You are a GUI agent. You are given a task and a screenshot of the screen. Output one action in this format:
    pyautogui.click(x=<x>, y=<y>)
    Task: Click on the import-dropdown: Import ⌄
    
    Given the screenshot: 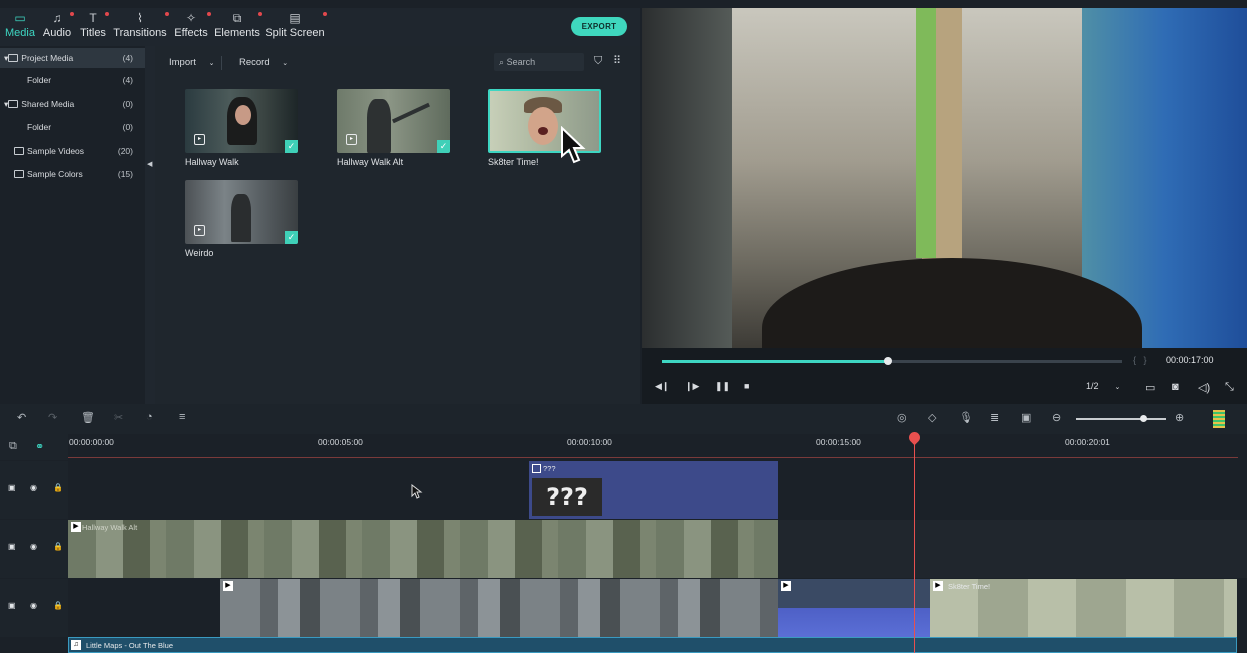 What is the action you would take?
    pyautogui.click(x=191, y=63)
    